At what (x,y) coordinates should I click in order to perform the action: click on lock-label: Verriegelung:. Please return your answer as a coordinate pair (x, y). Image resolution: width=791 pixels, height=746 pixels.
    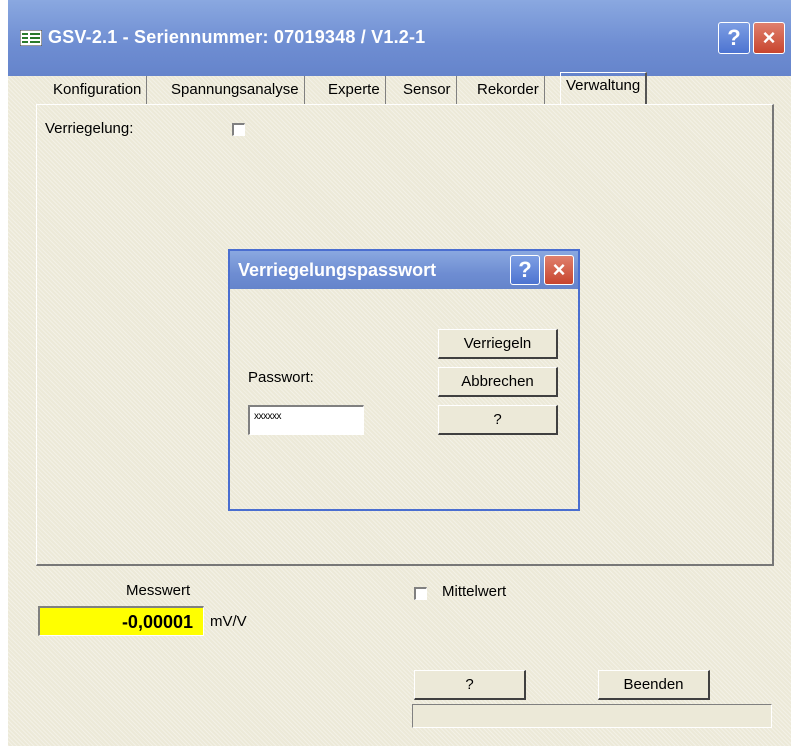
    Looking at the image, I should click on (89, 128).